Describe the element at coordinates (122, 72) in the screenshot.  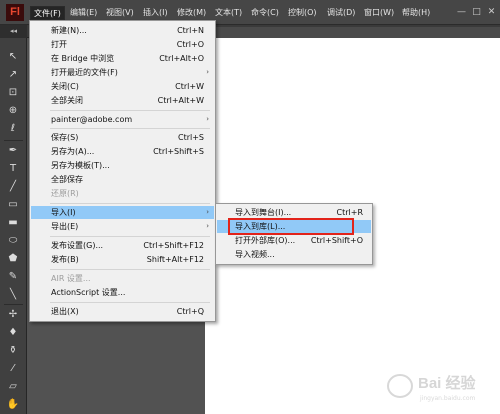
I see `menu-item-open-recent: 打开最近的文件(F) ›` at that location.